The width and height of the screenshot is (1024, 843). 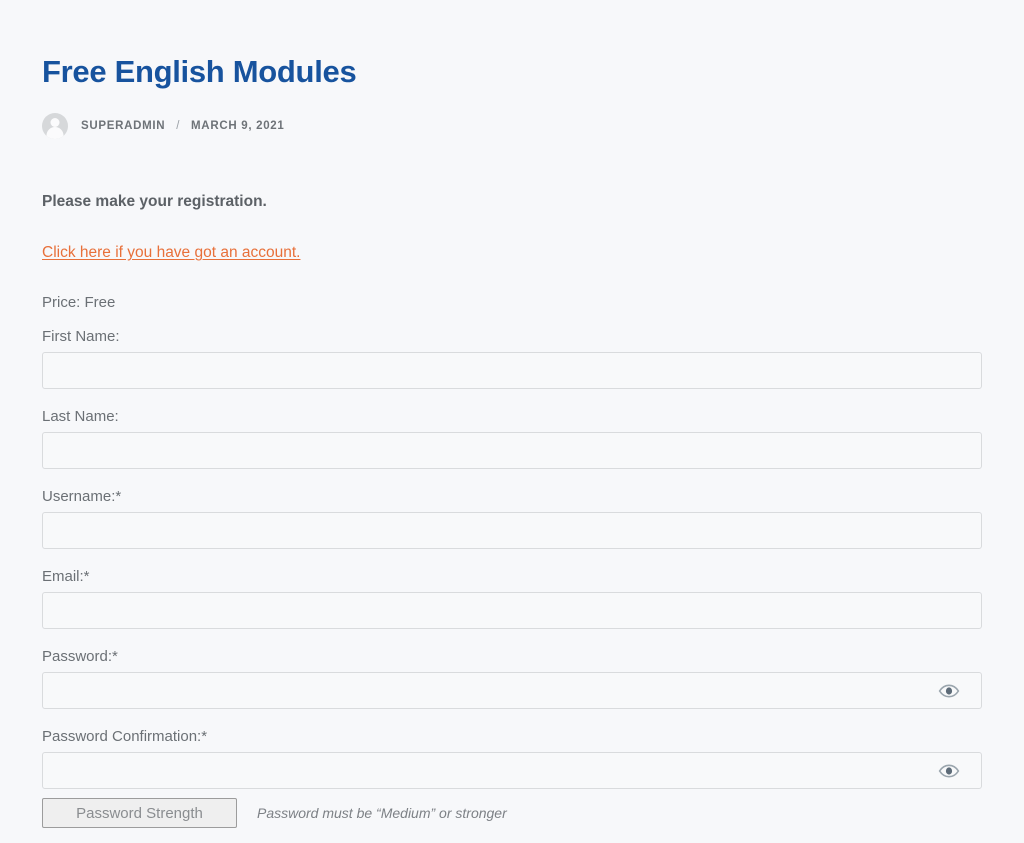 What do you see at coordinates (125, 736) in the screenshot?
I see `password-confirmation-label: Password Confirmation:*` at bounding box center [125, 736].